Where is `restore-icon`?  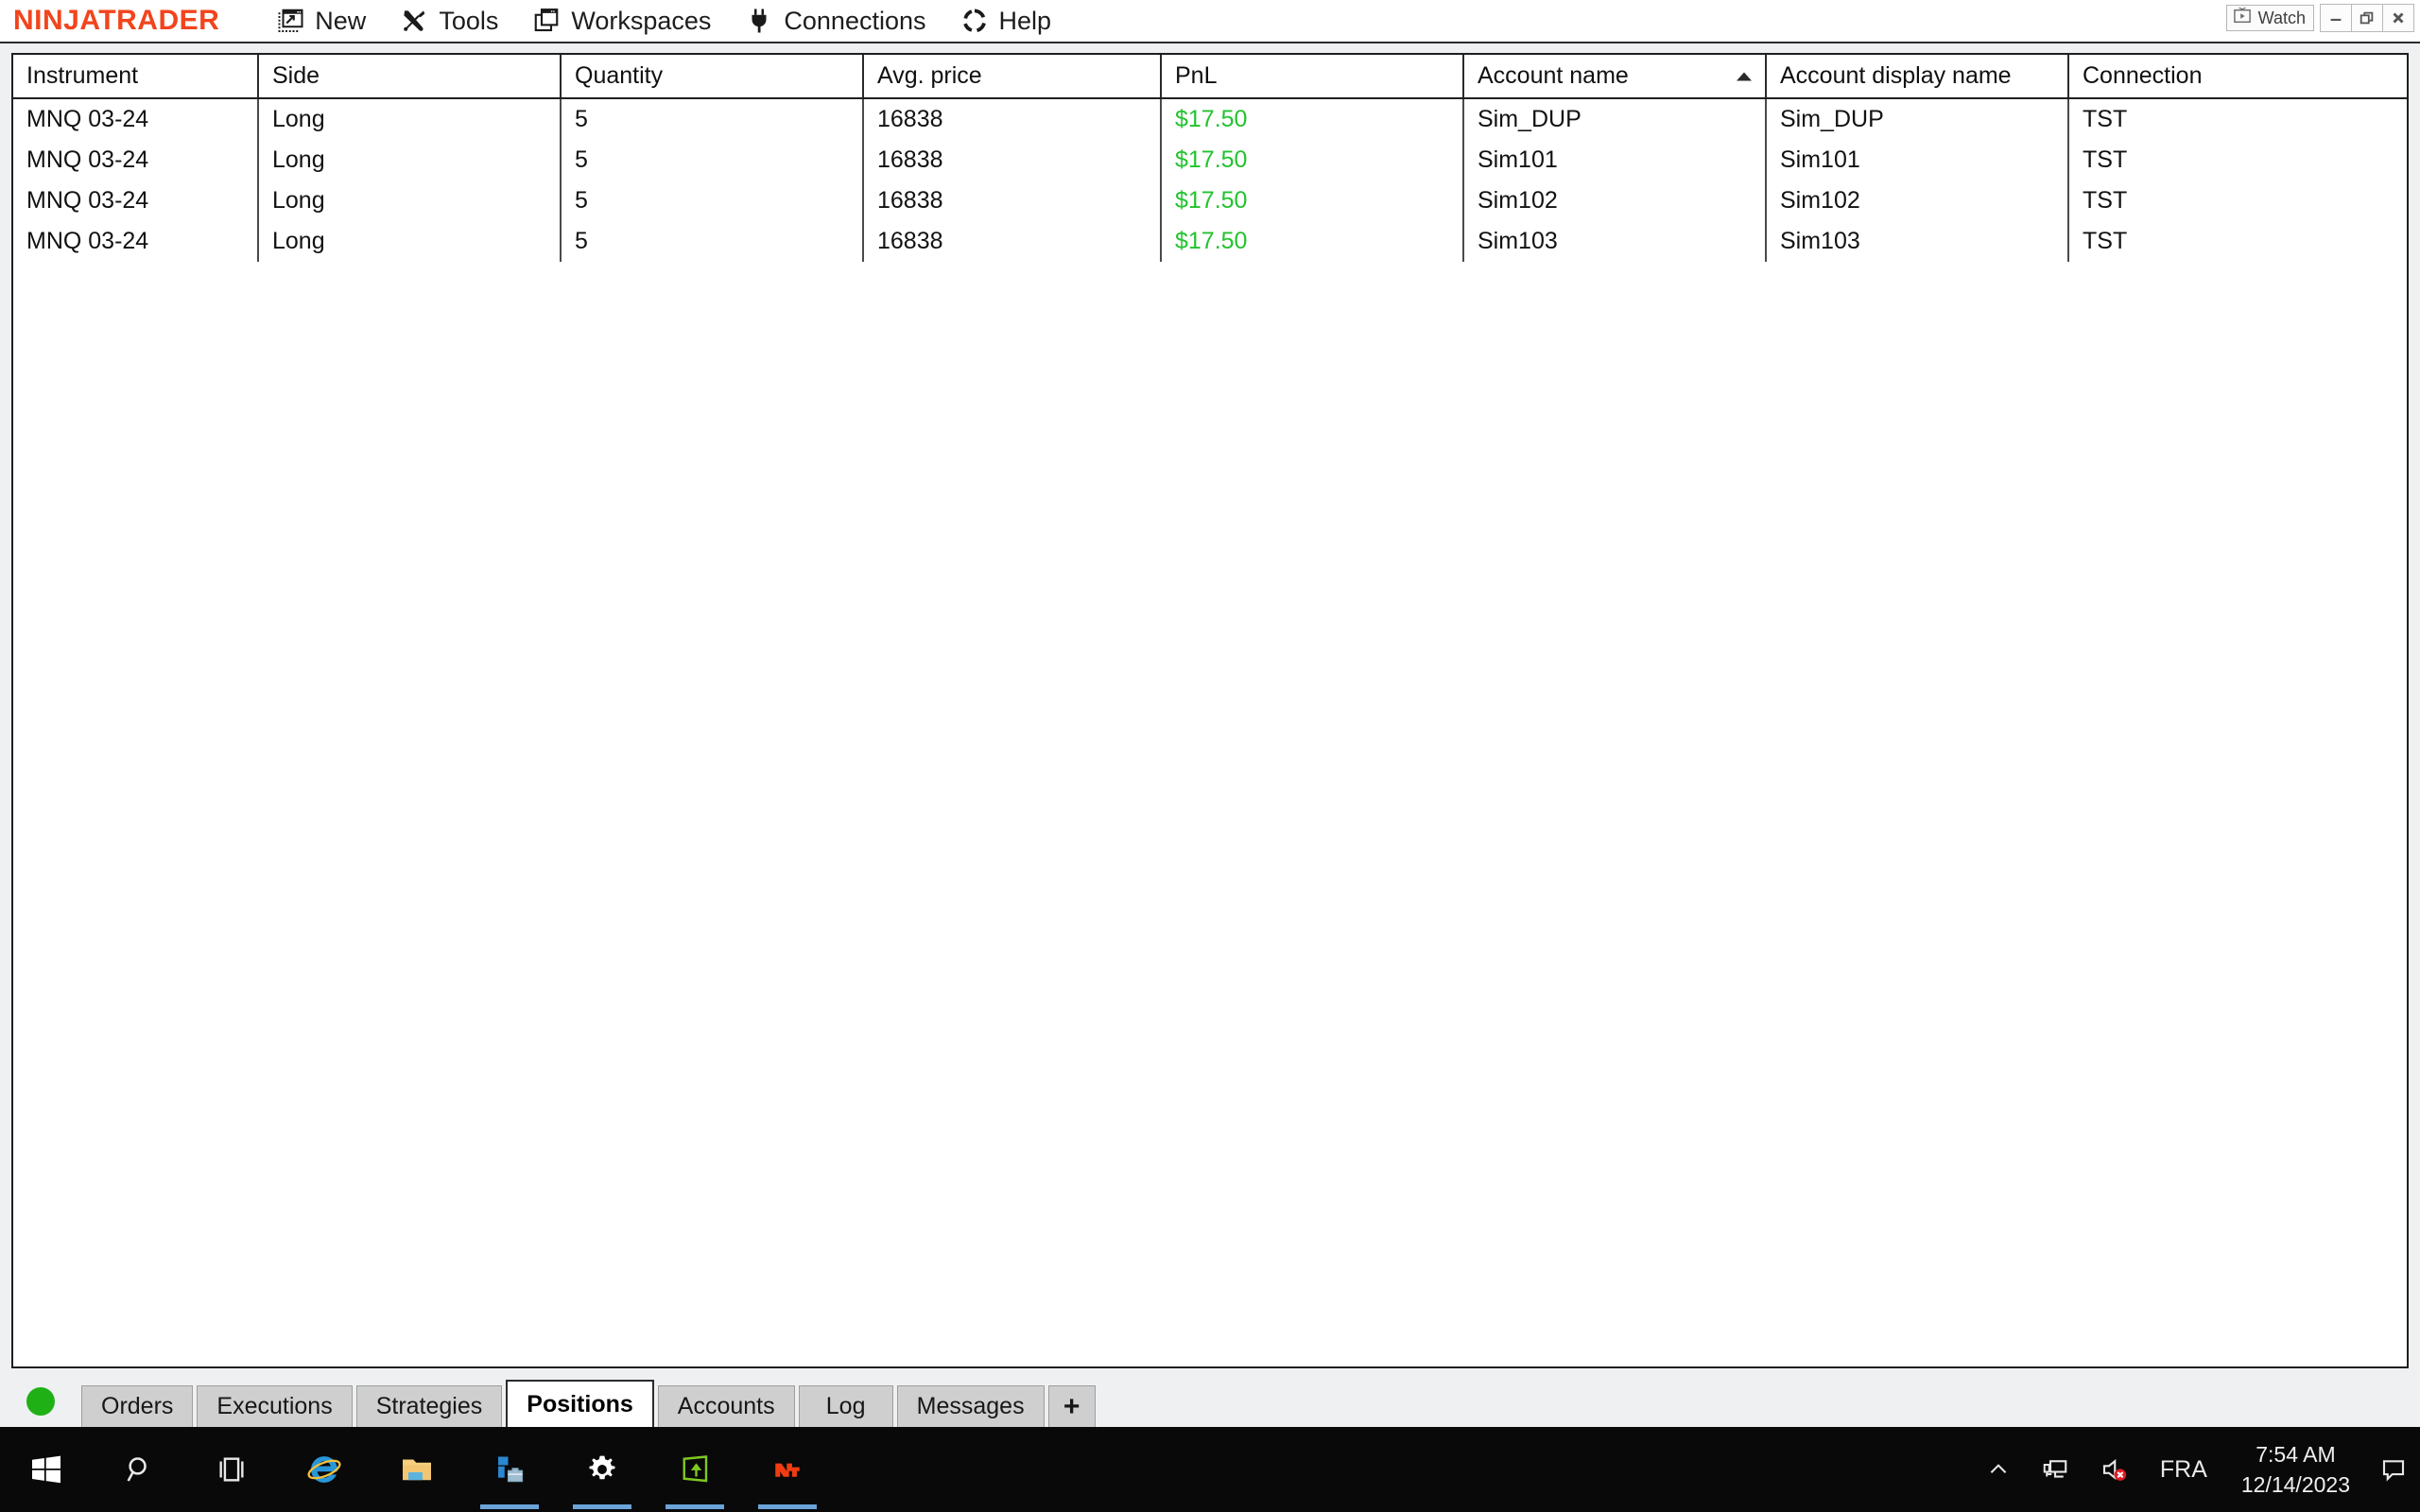
restore-icon is located at coordinates (2367, 17).